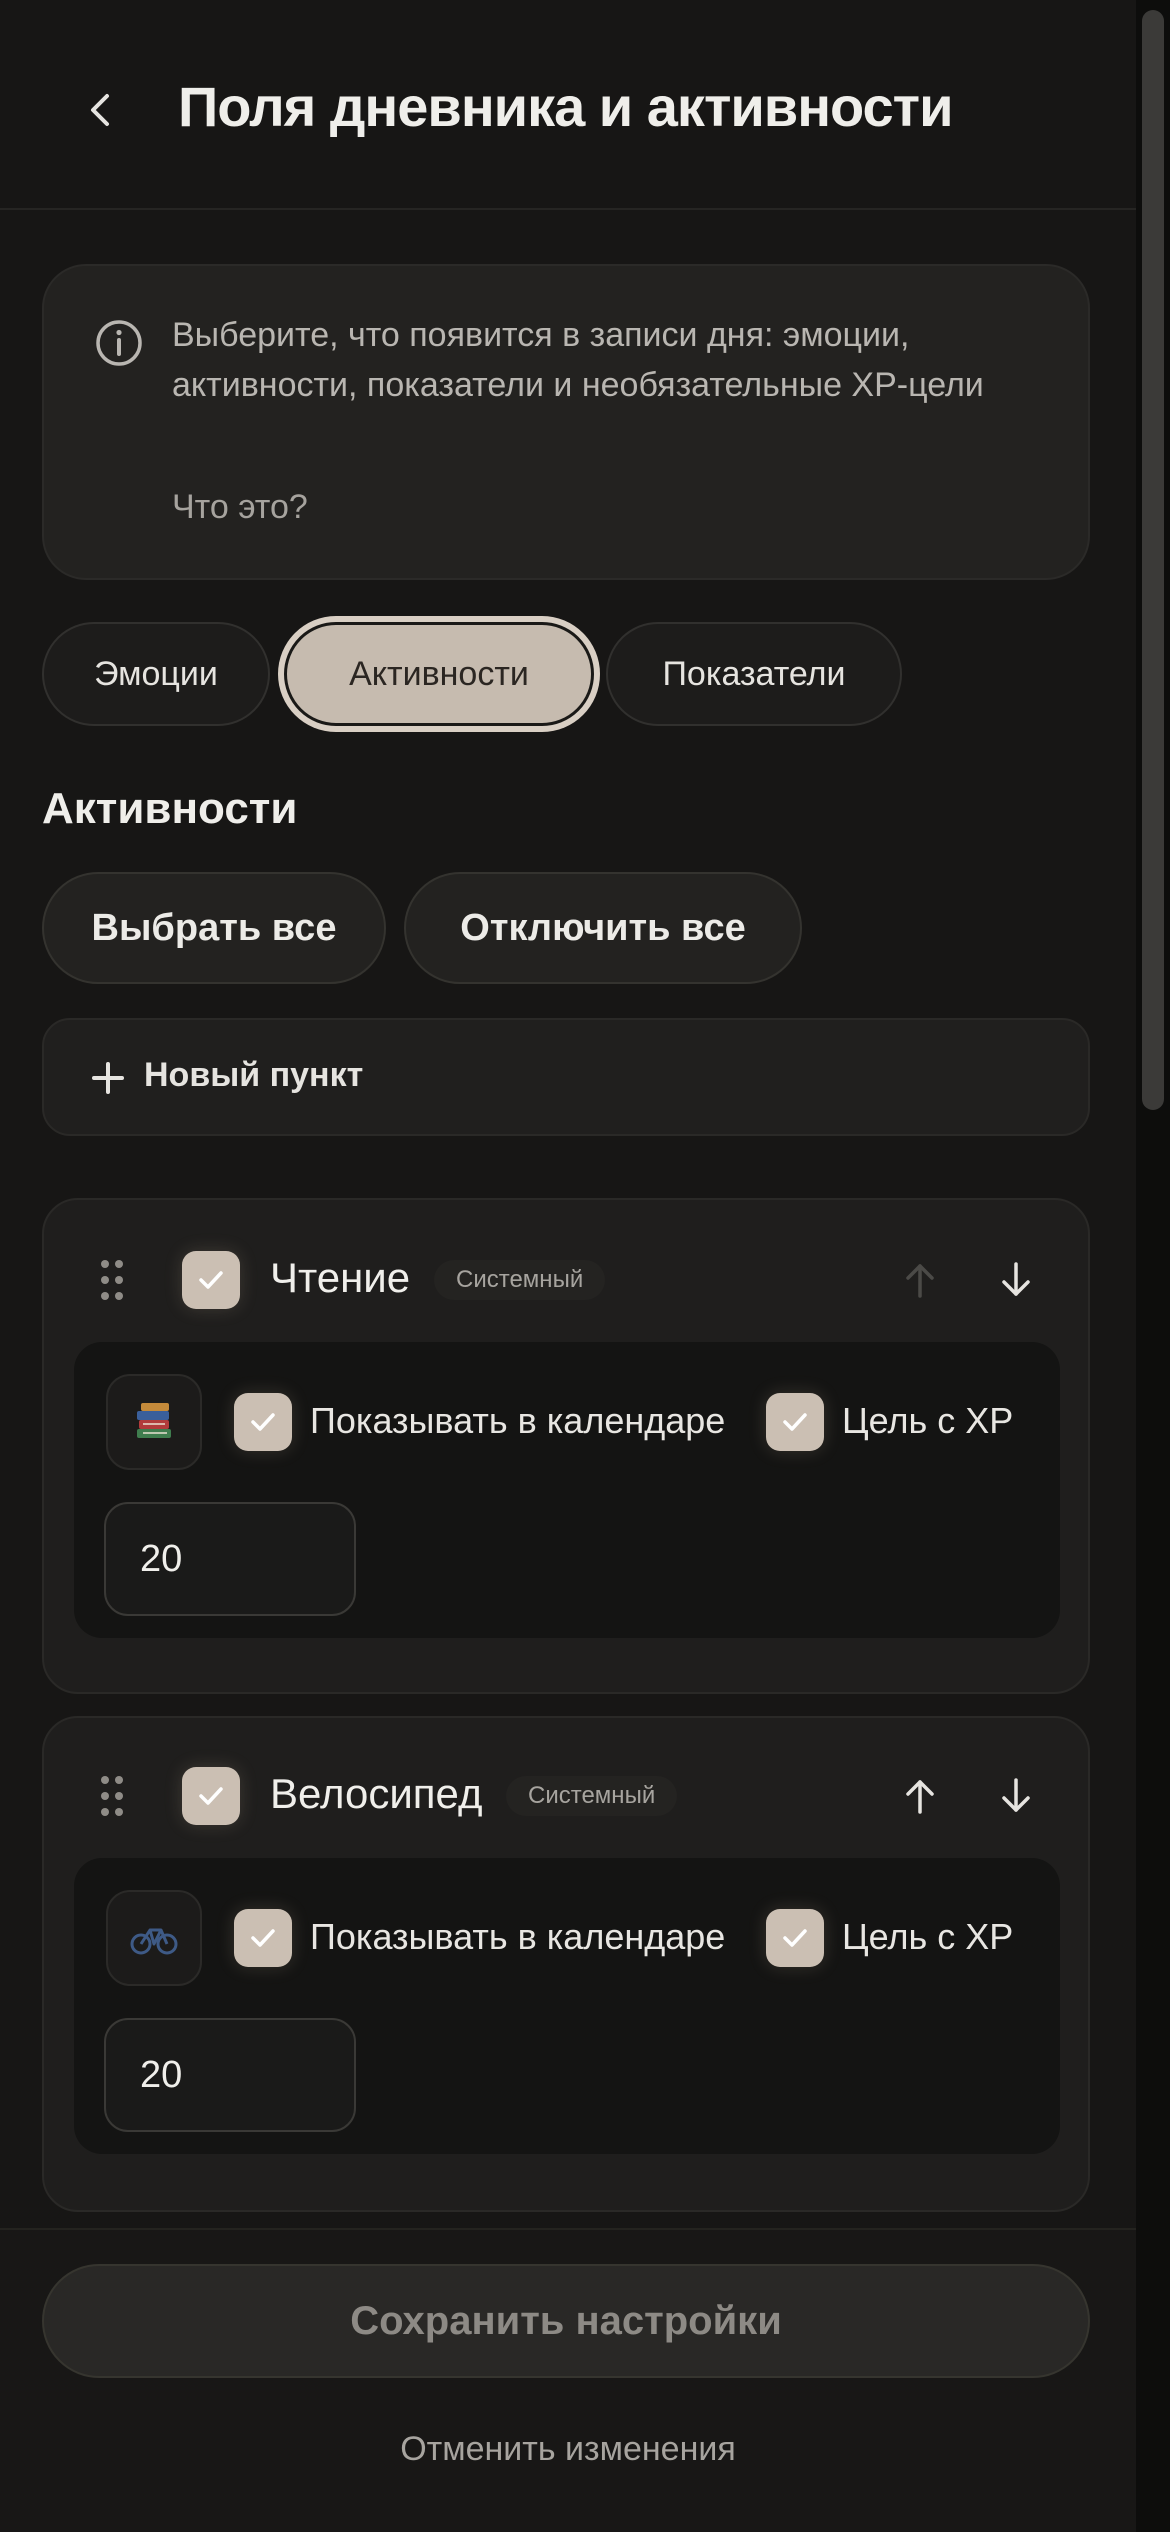 This screenshot has height=2532, width=1170. I want to click on select-all-button: Выбрать все, so click(214, 928).